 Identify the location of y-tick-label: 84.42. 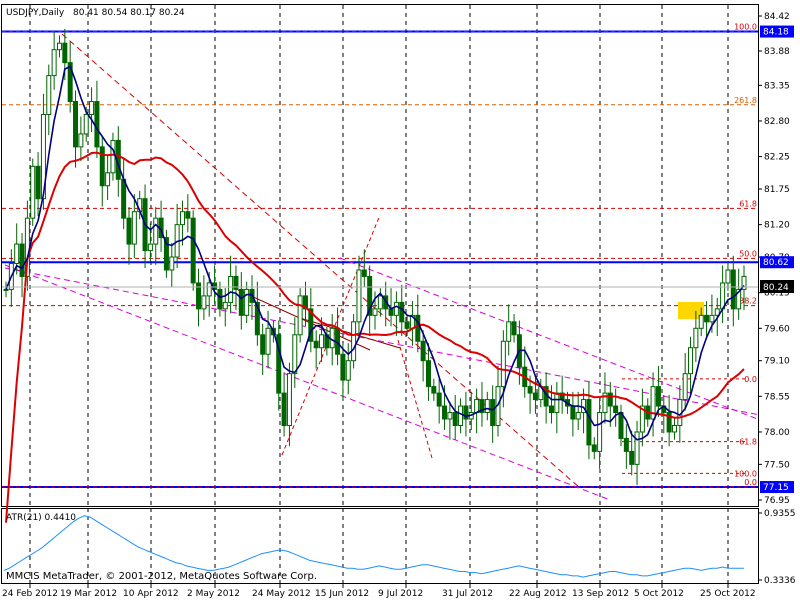
(777, 17).